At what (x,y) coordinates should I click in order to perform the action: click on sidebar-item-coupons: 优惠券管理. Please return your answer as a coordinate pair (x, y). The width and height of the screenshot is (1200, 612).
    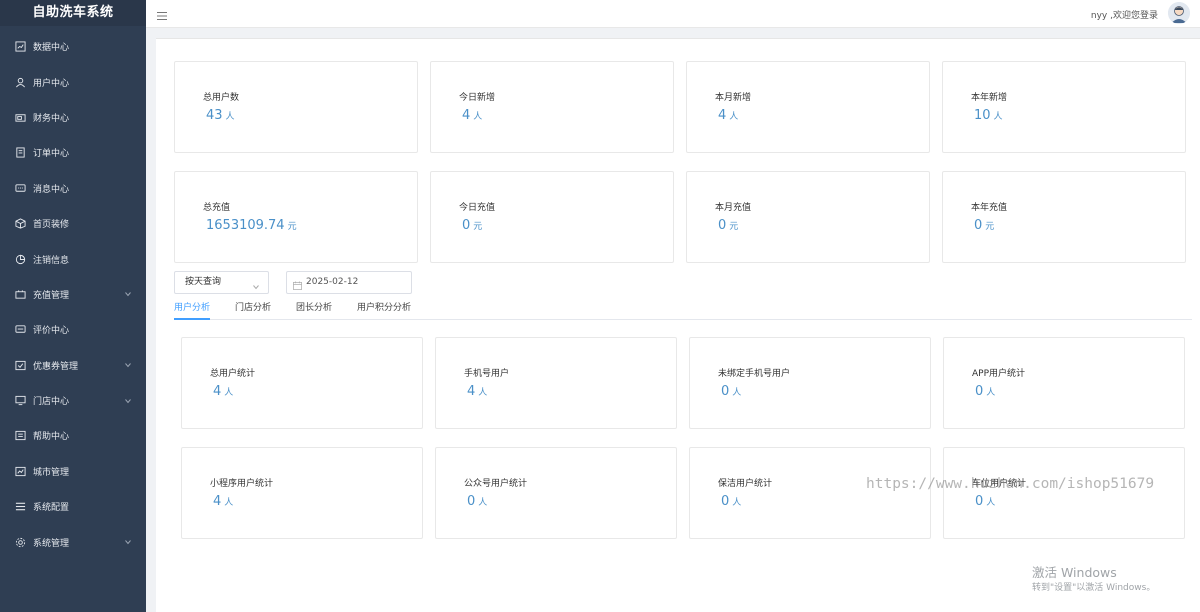
    Looking at the image, I should click on (73, 365).